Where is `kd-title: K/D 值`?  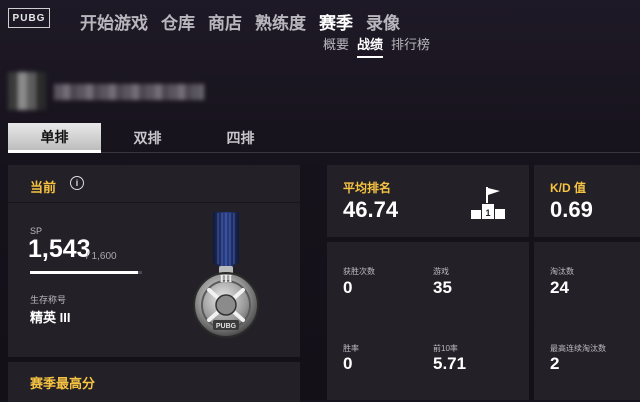
kd-title: K/D 值 is located at coordinates (568, 188).